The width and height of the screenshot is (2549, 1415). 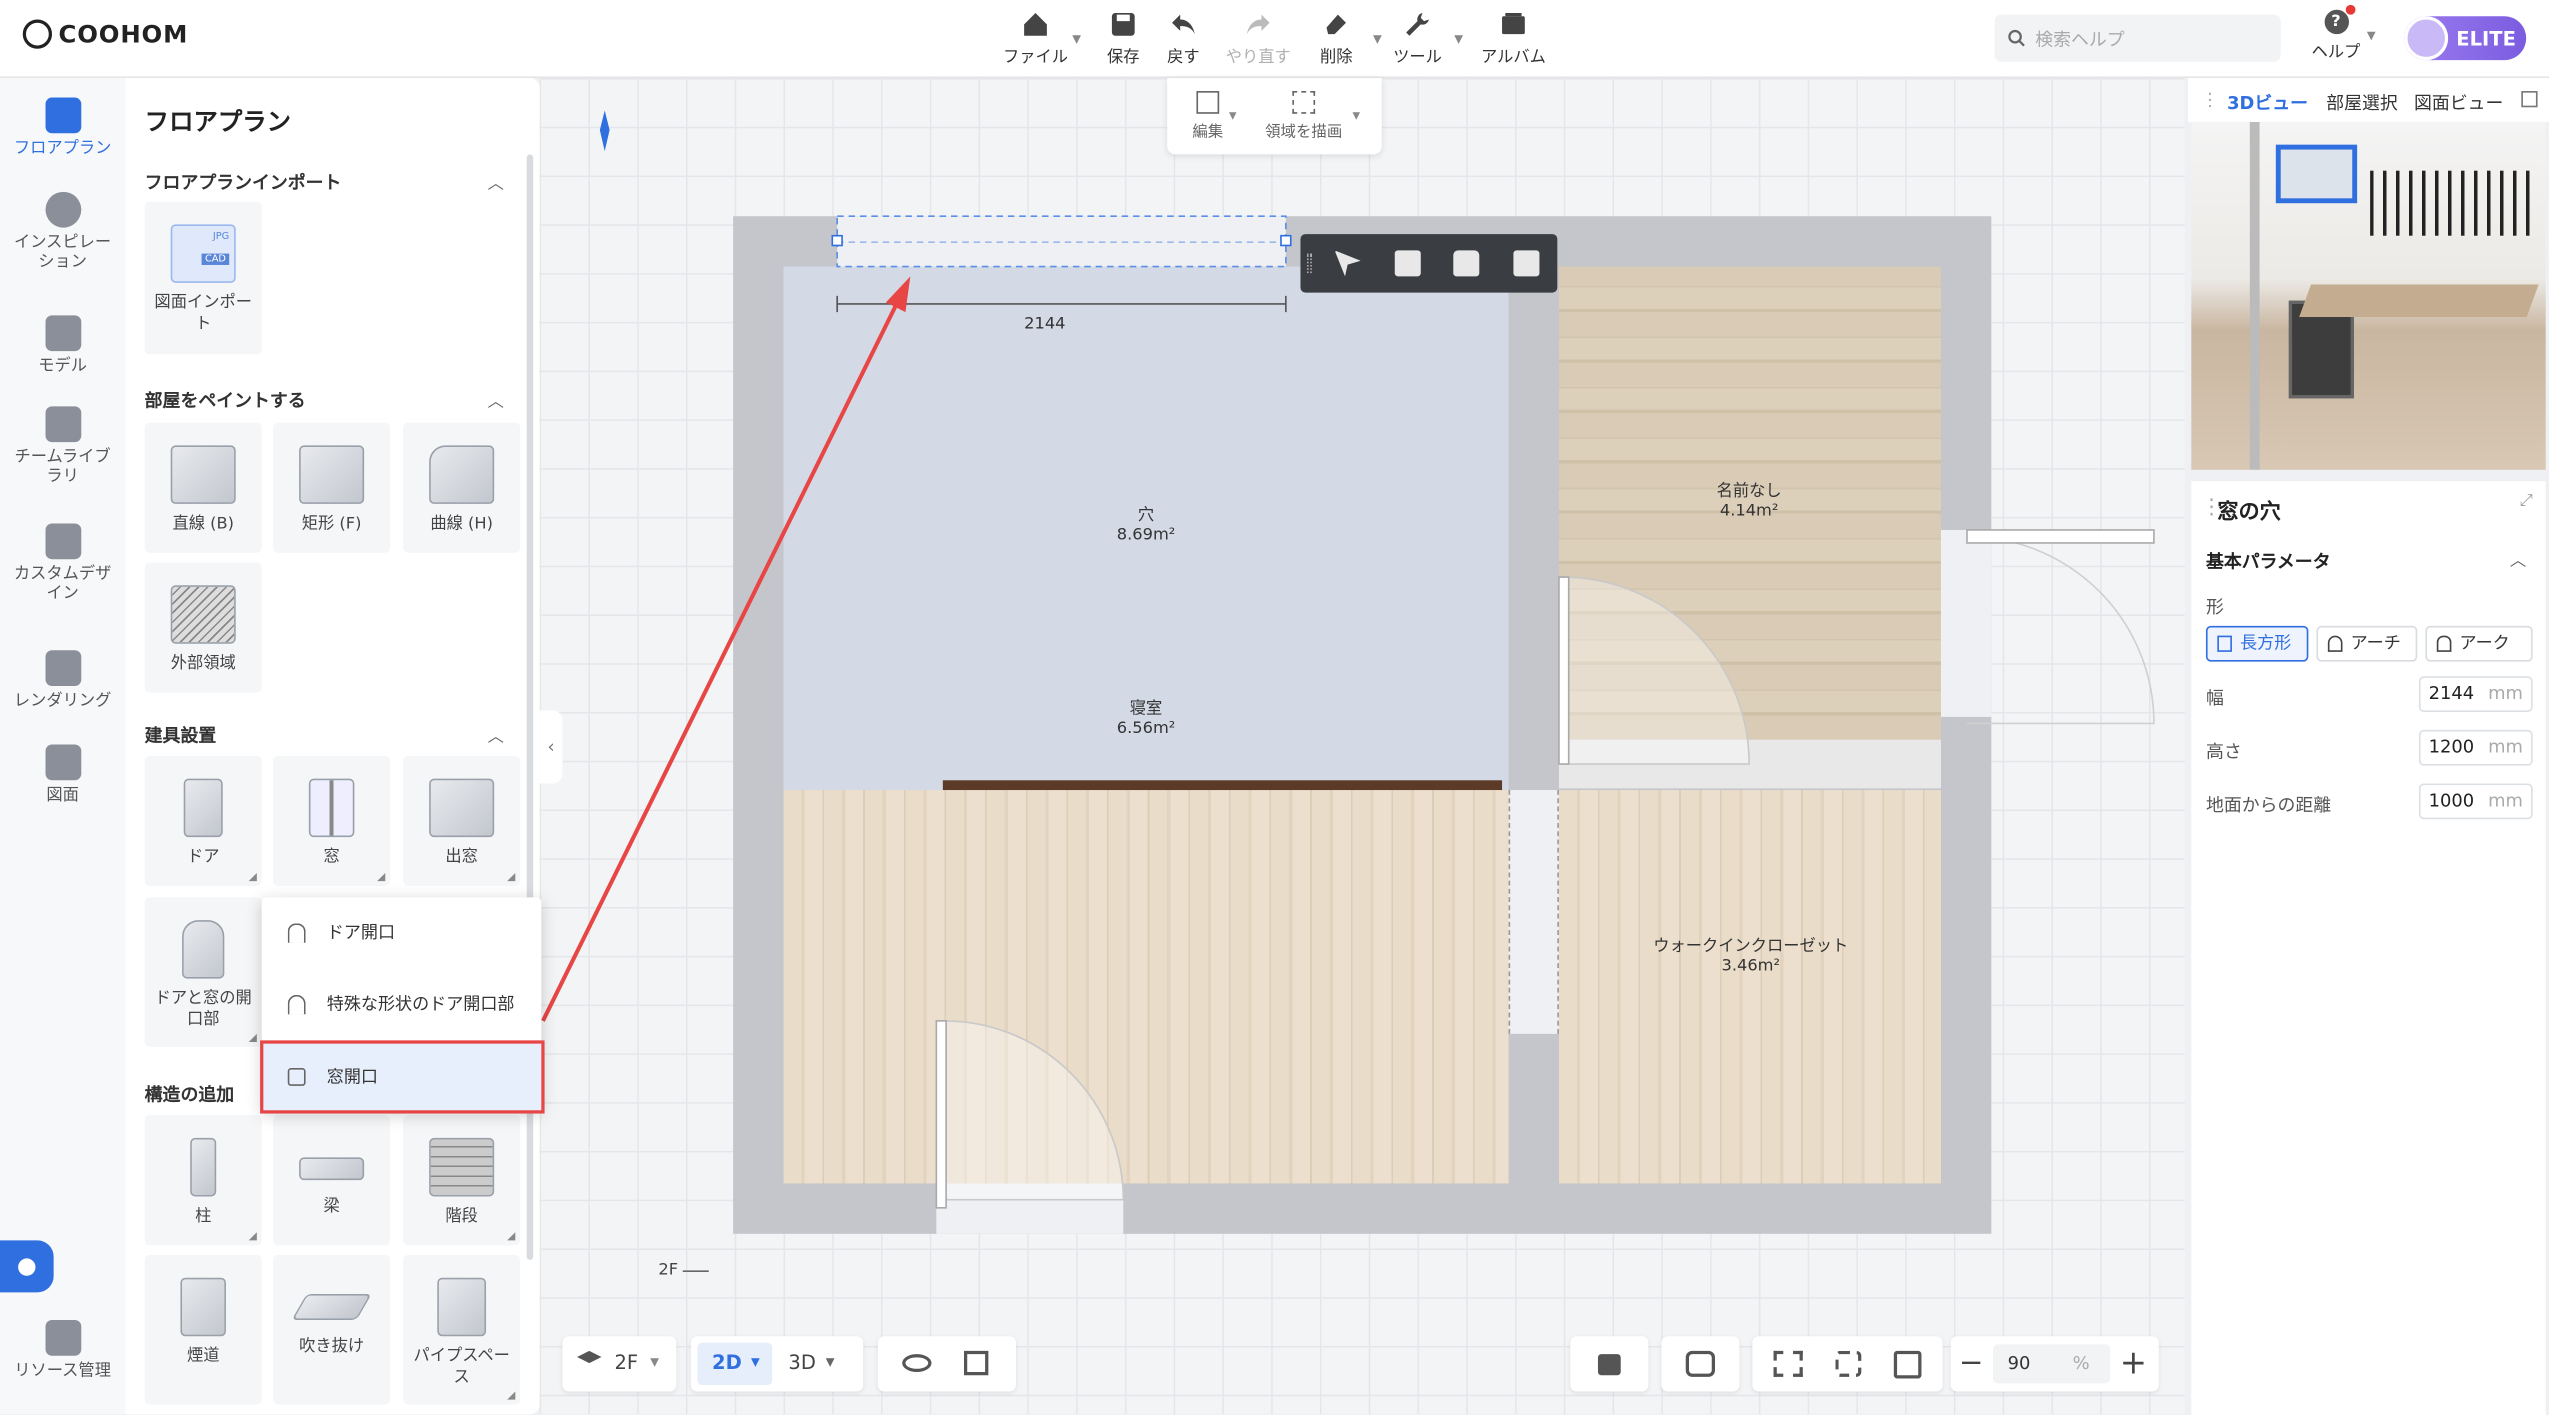 What do you see at coordinates (1038, 38) in the screenshot?
I see `file-button: ファイル ▼` at bounding box center [1038, 38].